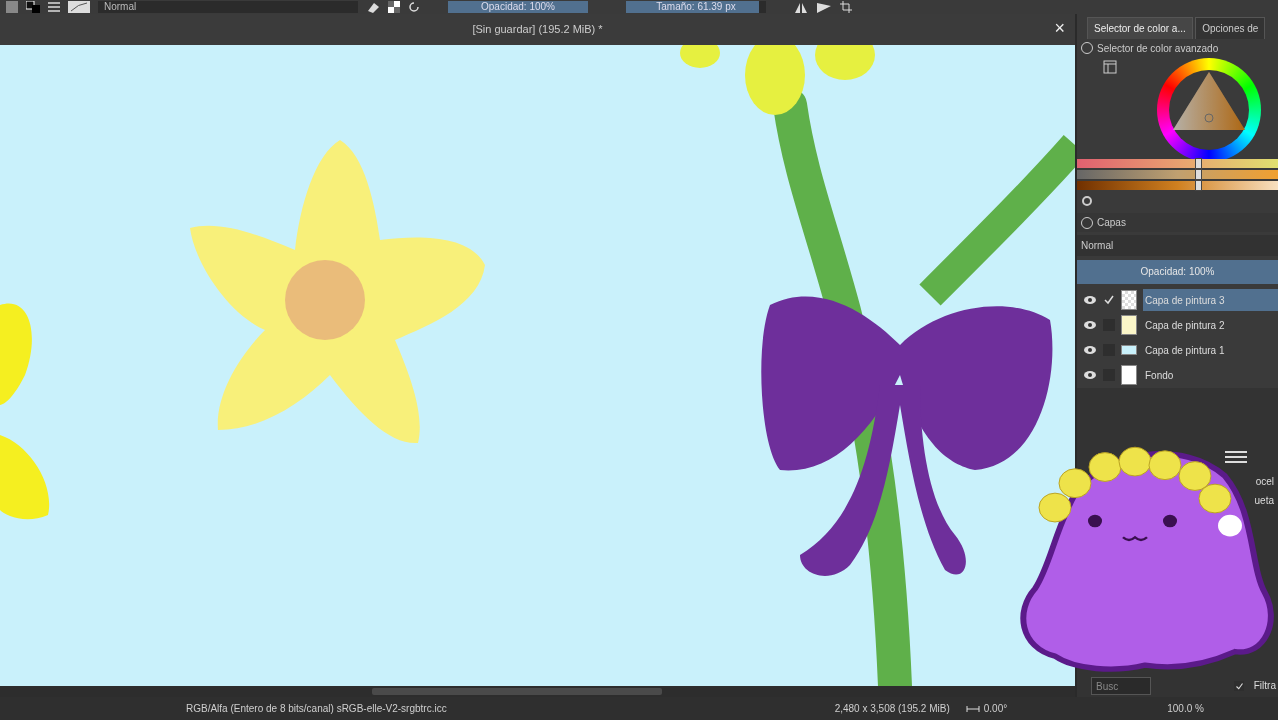  I want to click on color-space-text: RGB/Alfa (Entero de 8 bits/canal) sRGB-elle-V2-srgbtrc.icc, so click(316, 709).